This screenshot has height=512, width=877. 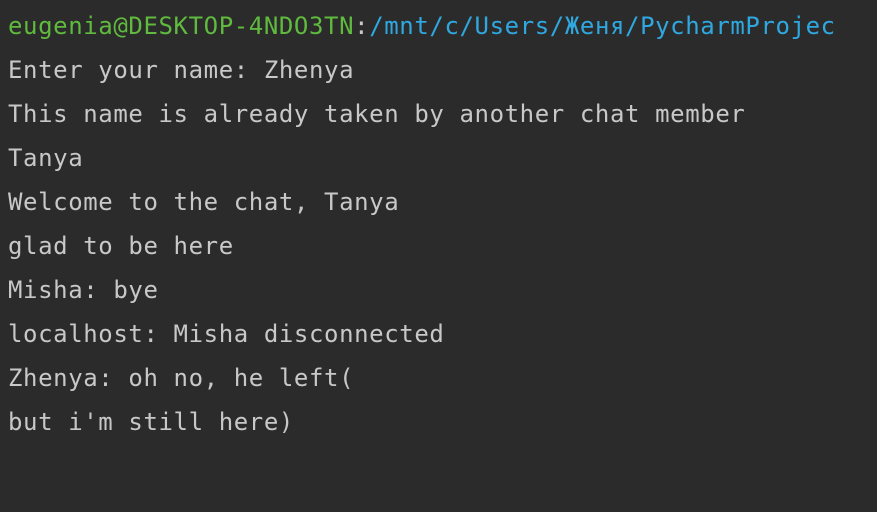 I want to click on output-line-name-prompt: Enter your name: Zhenya, so click(x=181, y=70).